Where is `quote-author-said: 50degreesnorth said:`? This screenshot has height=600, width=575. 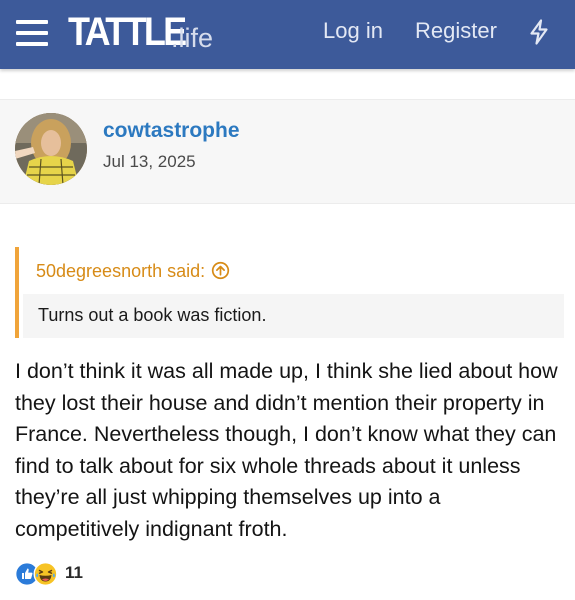
quote-author-said: 50degreesnorth said: is located at coordinates (121, 271).